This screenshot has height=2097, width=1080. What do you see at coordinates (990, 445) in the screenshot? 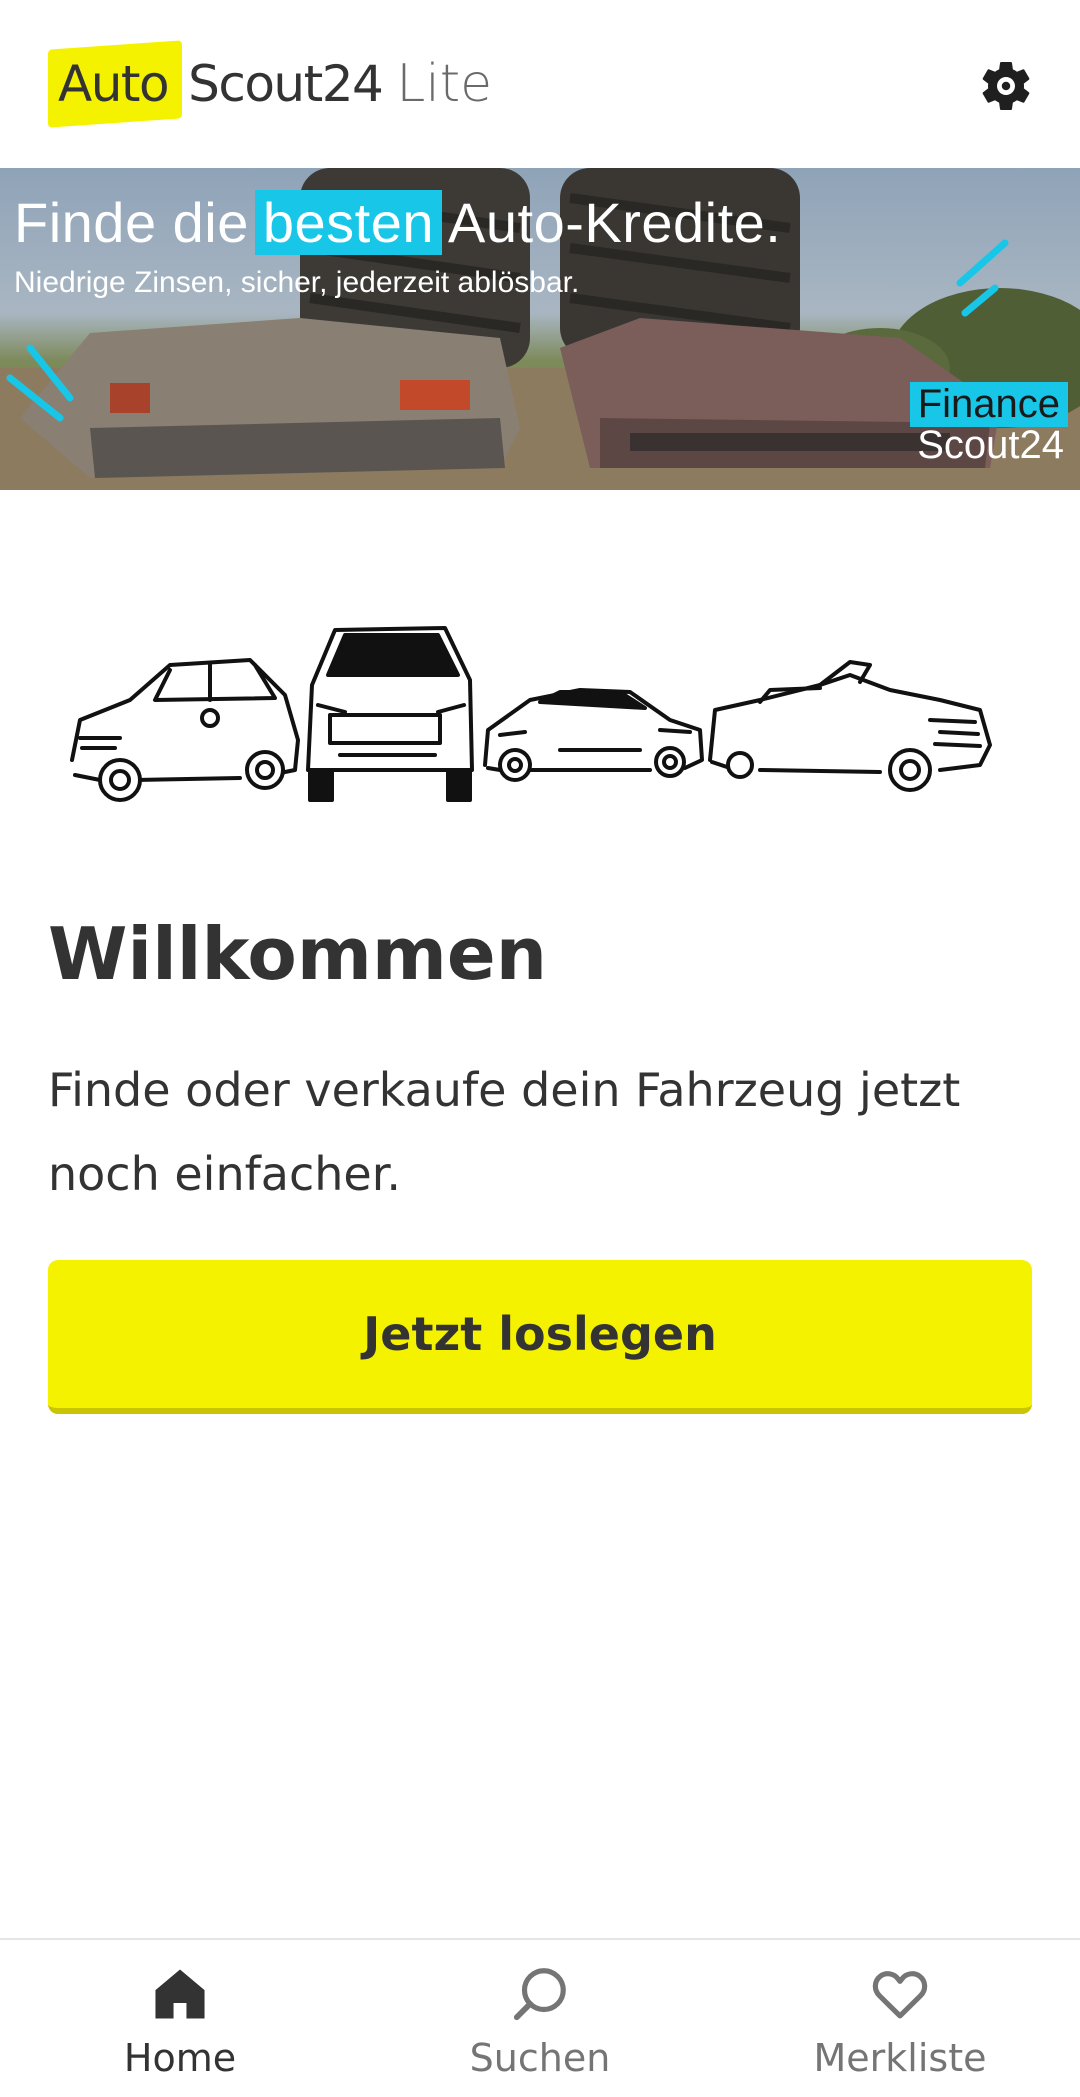
I see `financescout24-logo-line2: Scout24` at bounding box center [990, 445].